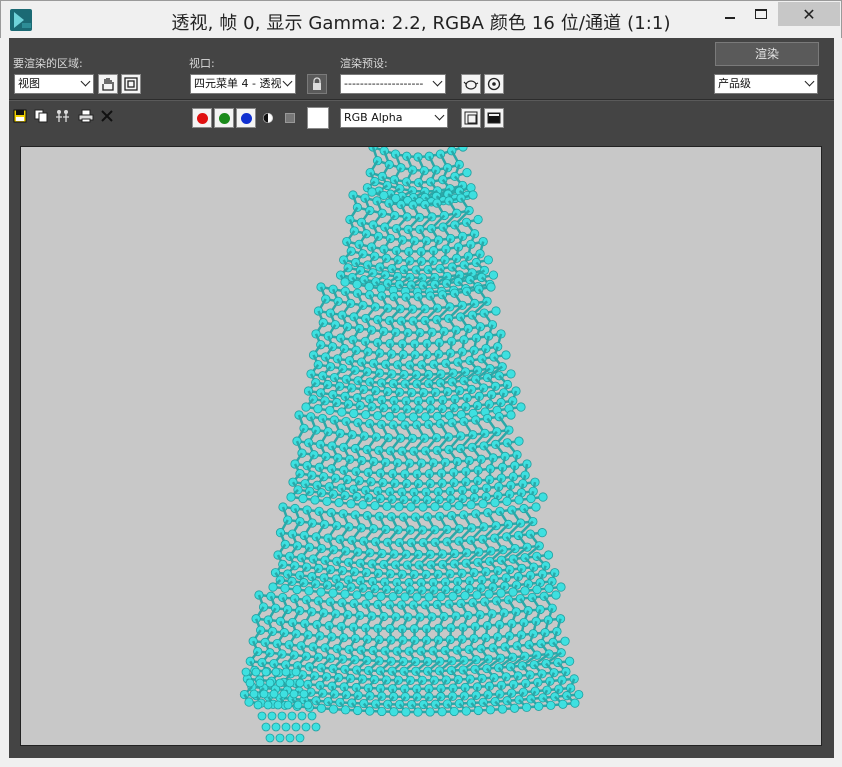 Image resolution: width=842 pixels, height=767 pixels. I want to click on preset-dropdown-value: --------------------, so click(384, 83).